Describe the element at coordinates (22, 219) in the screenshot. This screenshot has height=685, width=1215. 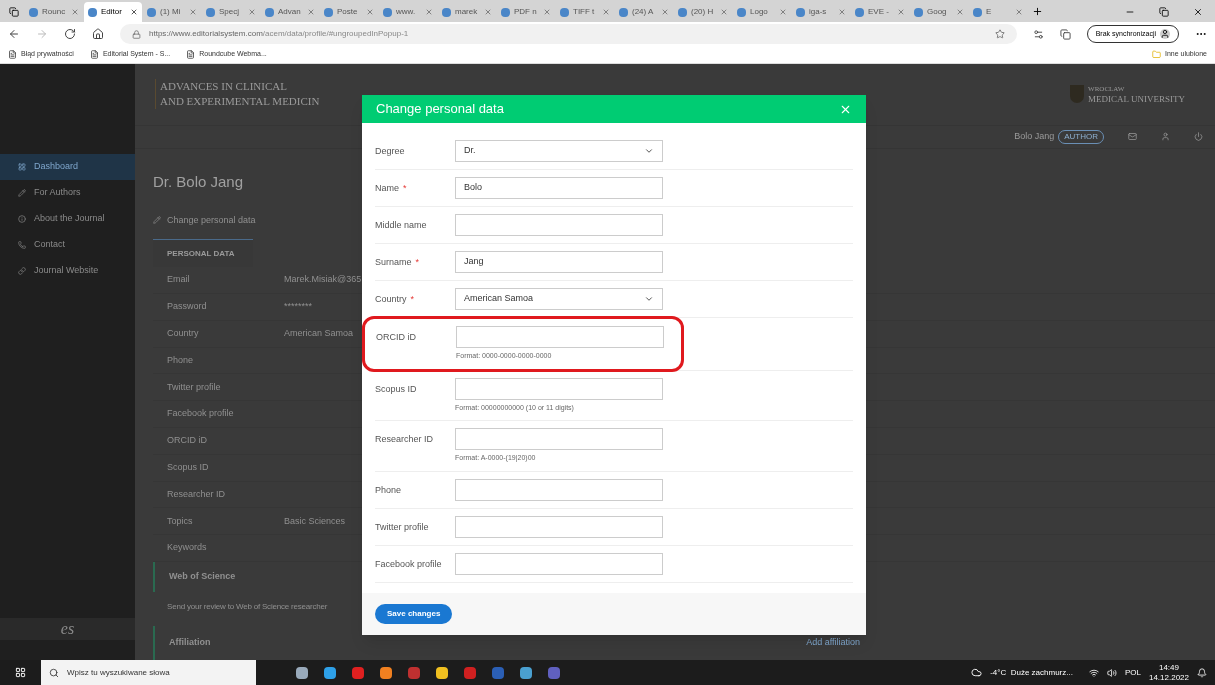
I see `sidebar-item-icon` at that location.